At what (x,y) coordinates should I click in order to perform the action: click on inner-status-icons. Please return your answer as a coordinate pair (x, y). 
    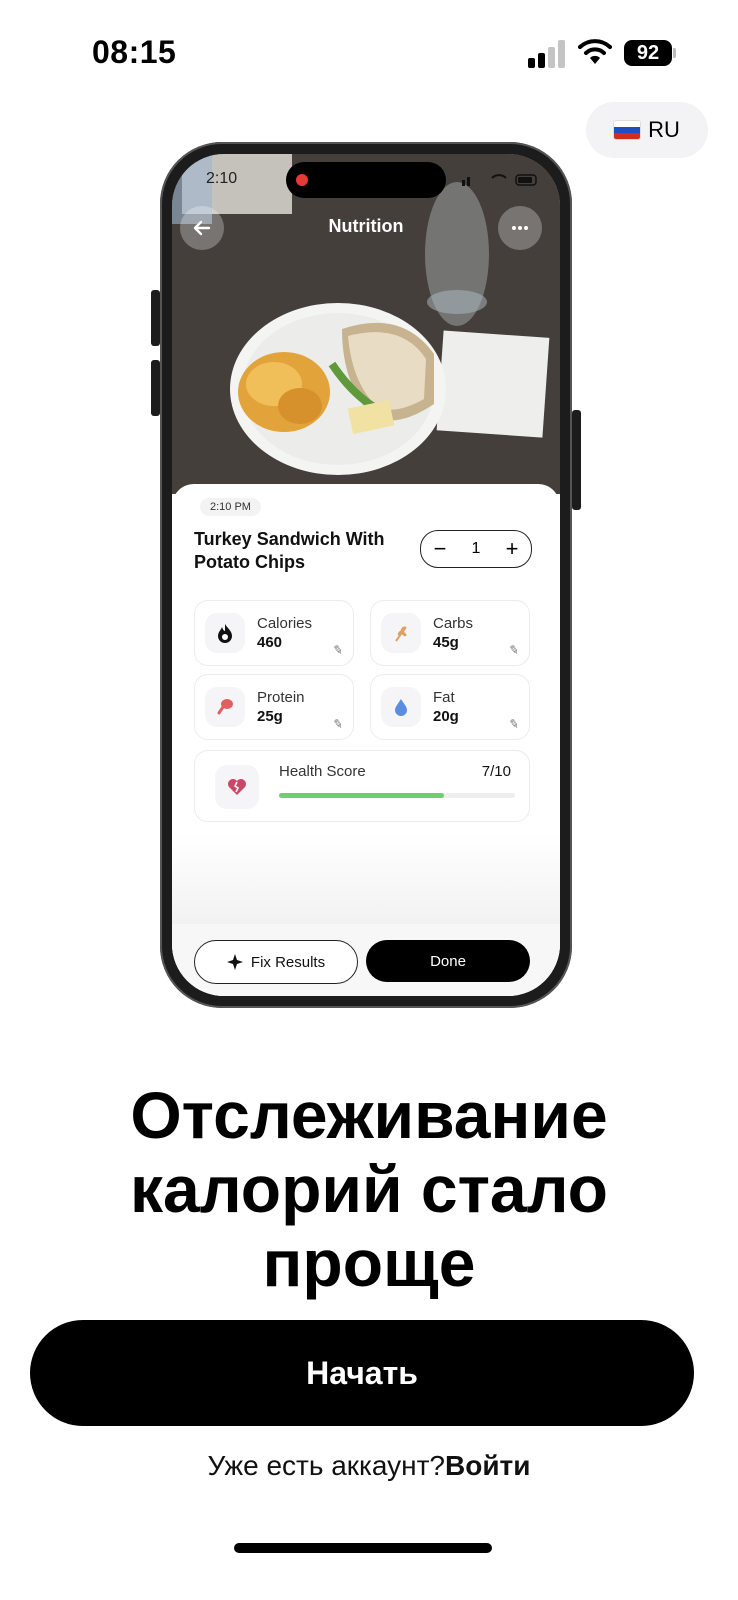
    Looking at the image, I should click on (499, 180).